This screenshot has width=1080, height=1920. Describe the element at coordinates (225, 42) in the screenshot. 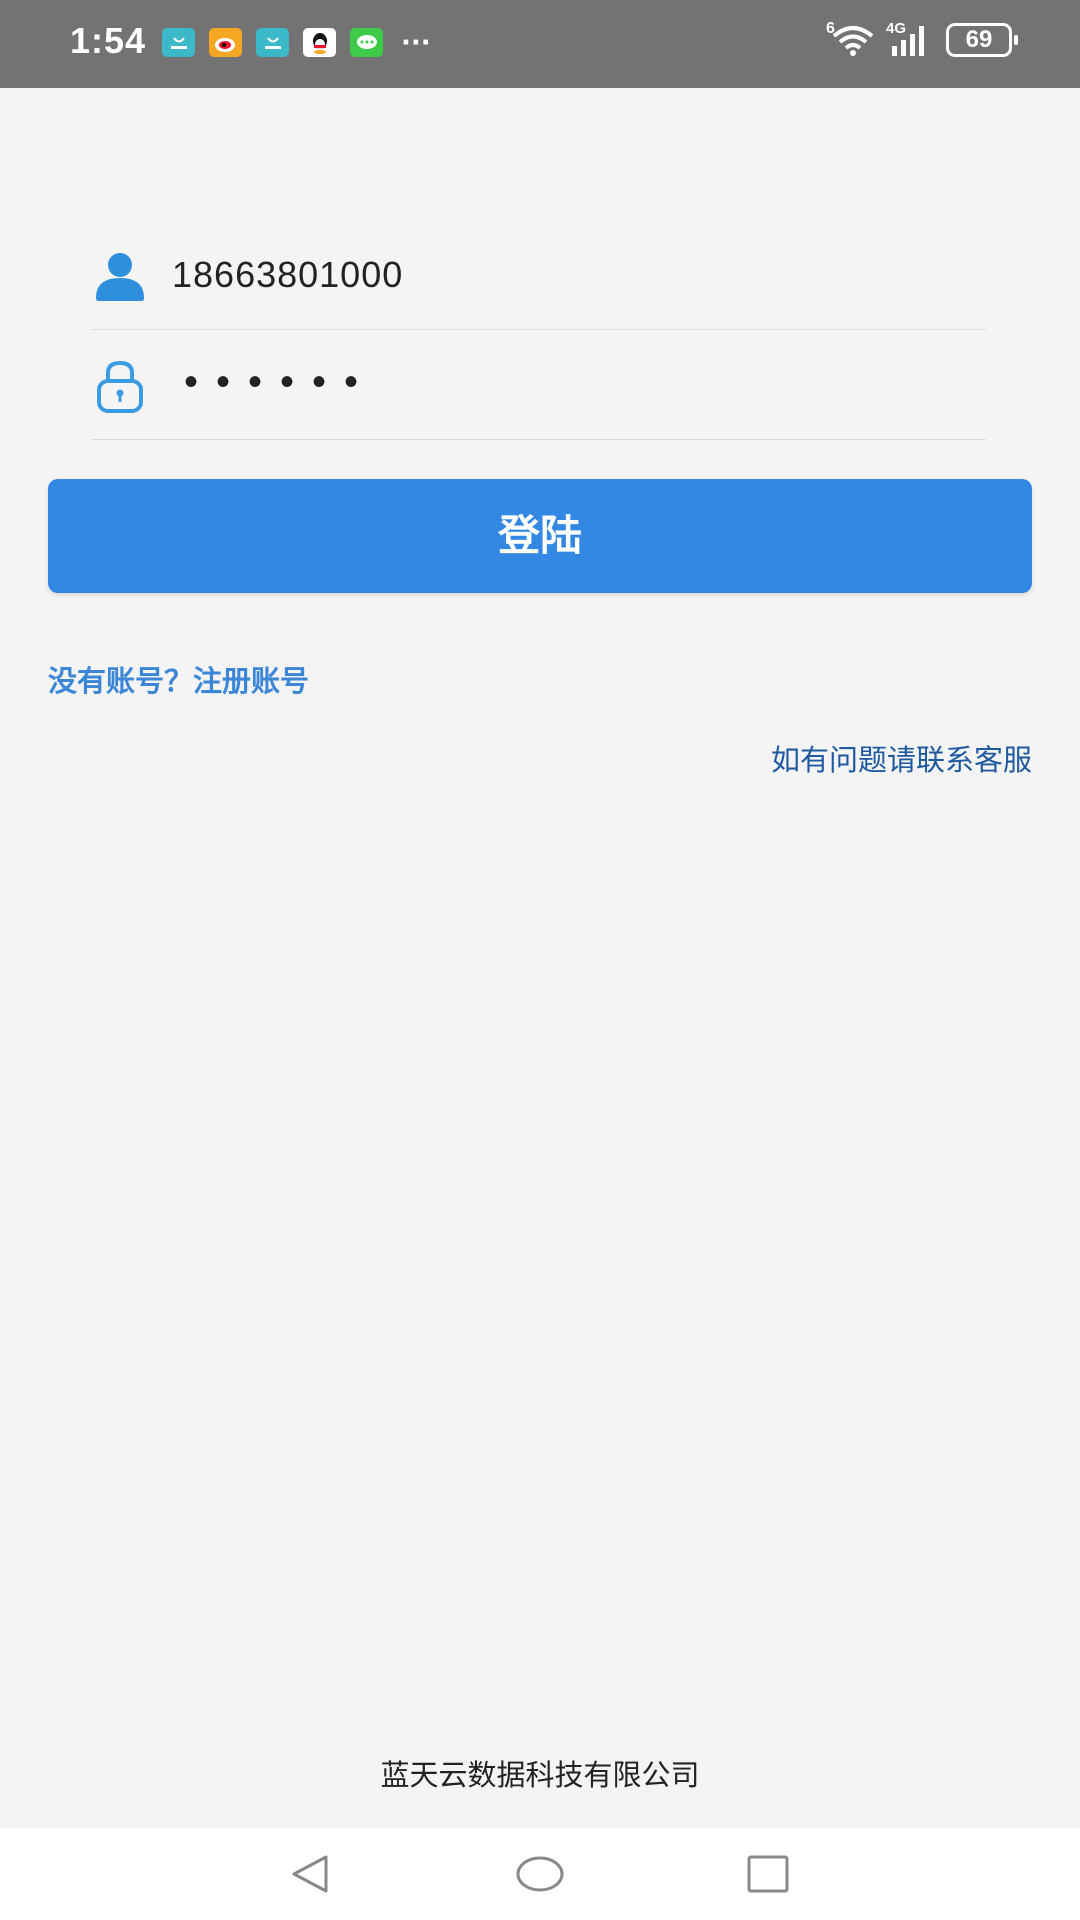

I see `weibo-icon` at that location.